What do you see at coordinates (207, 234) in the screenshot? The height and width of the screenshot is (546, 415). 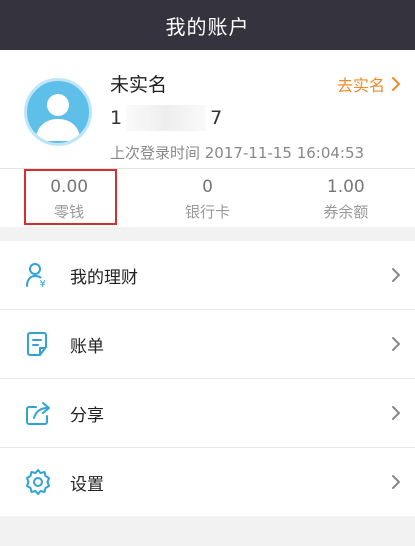 I see `section-gap` at bounding box center [207, 234].